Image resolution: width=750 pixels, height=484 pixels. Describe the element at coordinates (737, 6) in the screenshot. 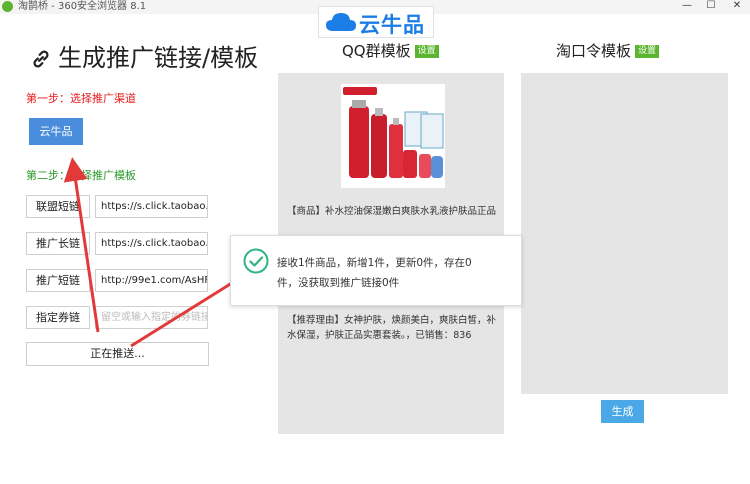

I see `close-button: ✕` at that location.